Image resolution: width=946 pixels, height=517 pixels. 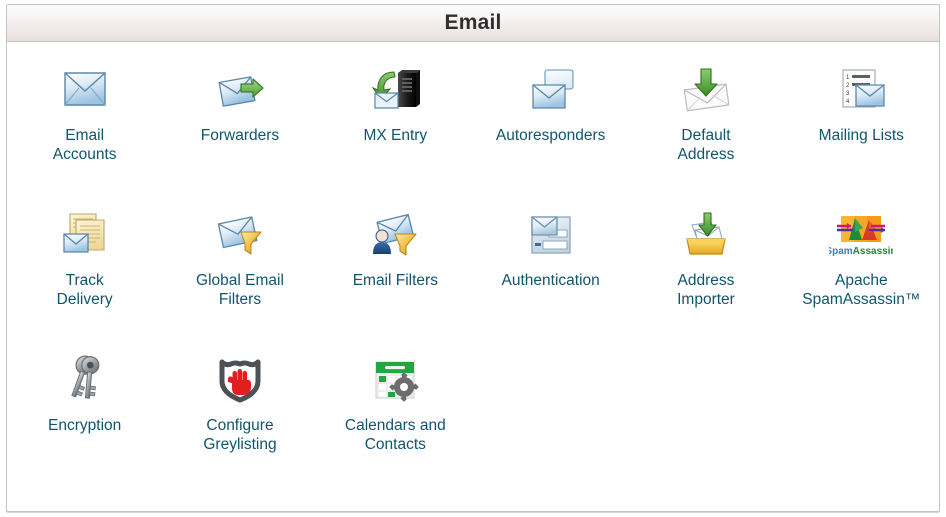 What do you see at coordinates (240, 135) in the screenshot?
I see `tile-label: Forwarders` at bounding box center [240, 135].